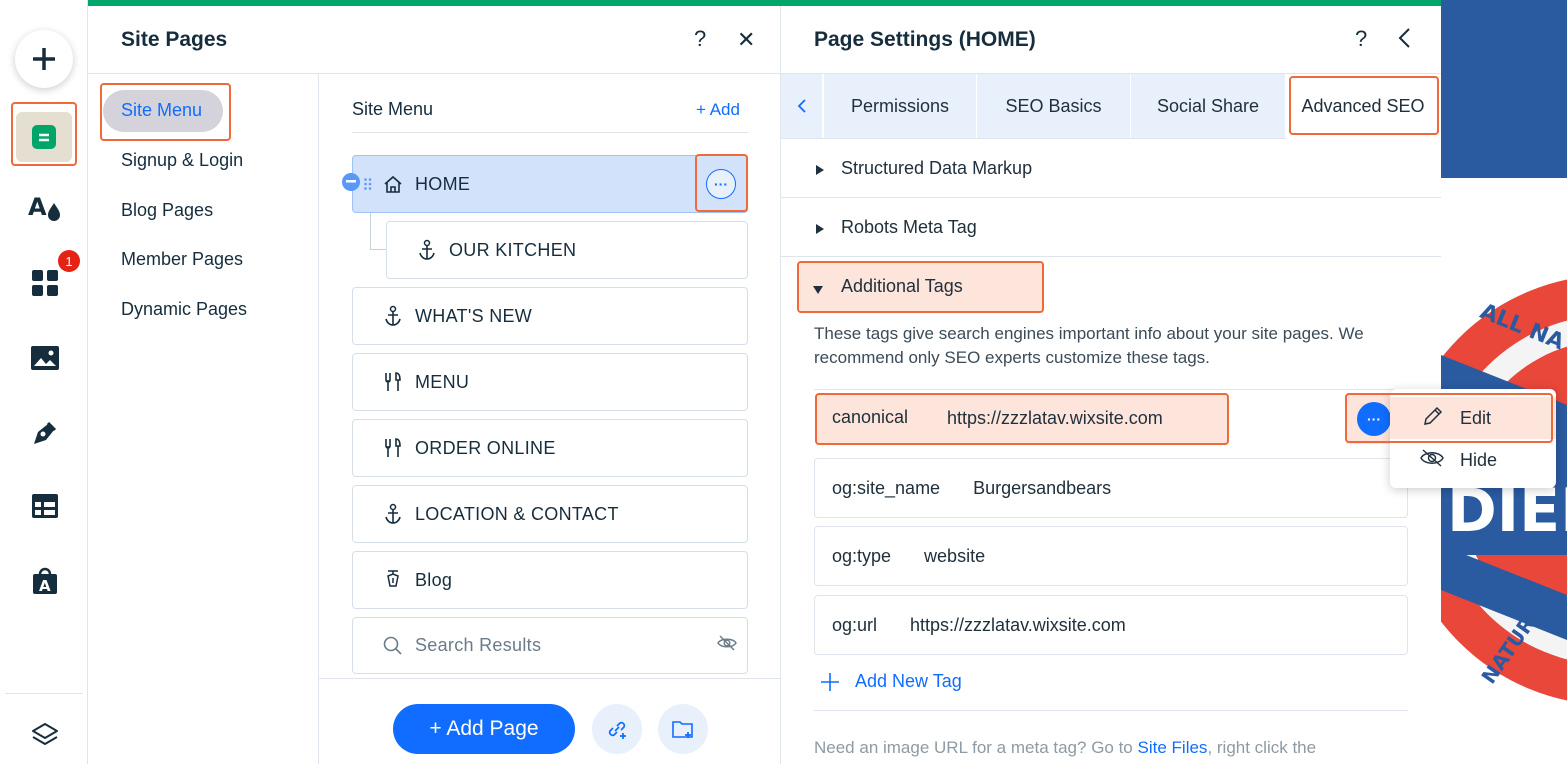 The height and width of the screenshot is (764, 1567). What do you see at coordinates (174, 39) in the screenshot?
I see `panel-title: Site Pages` at bounding box center [174, 39].